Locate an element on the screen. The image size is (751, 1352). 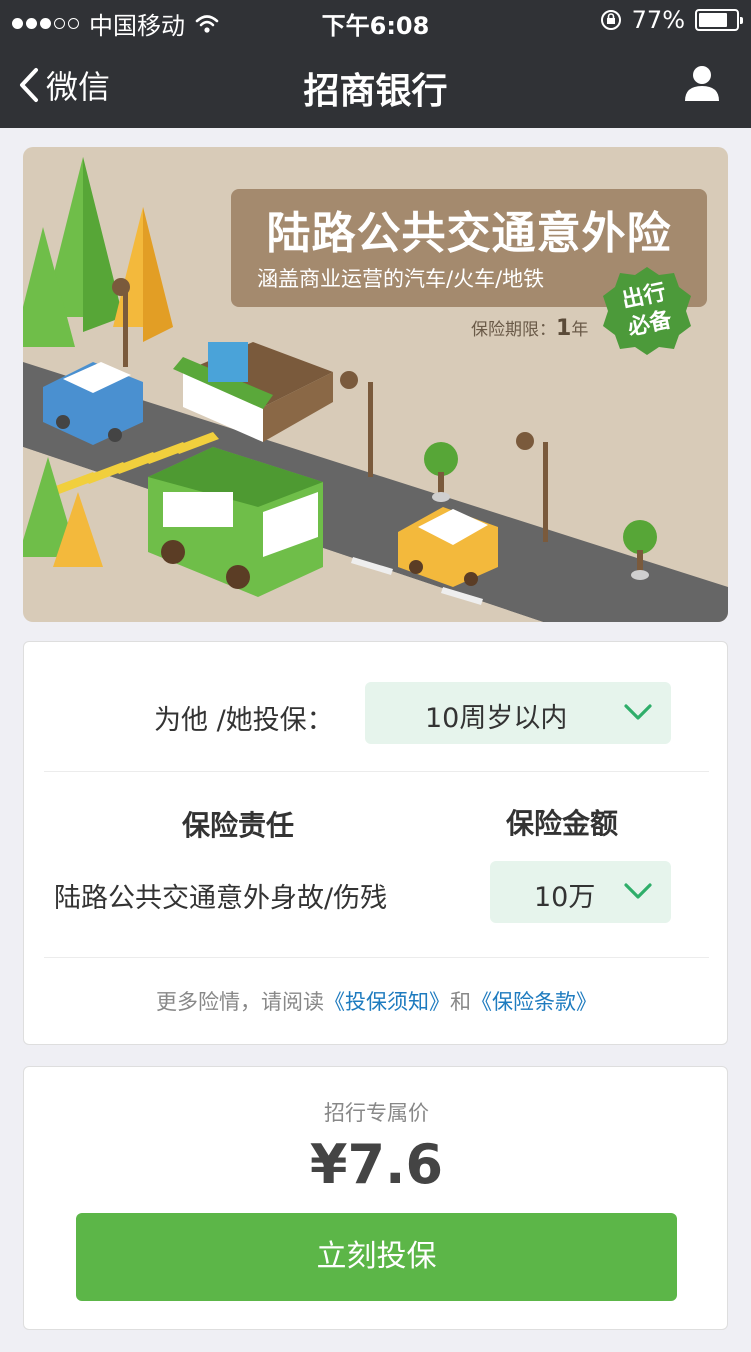
status-bar: 中国移动 下午6:08 77% is located at coordinates (375, 20).